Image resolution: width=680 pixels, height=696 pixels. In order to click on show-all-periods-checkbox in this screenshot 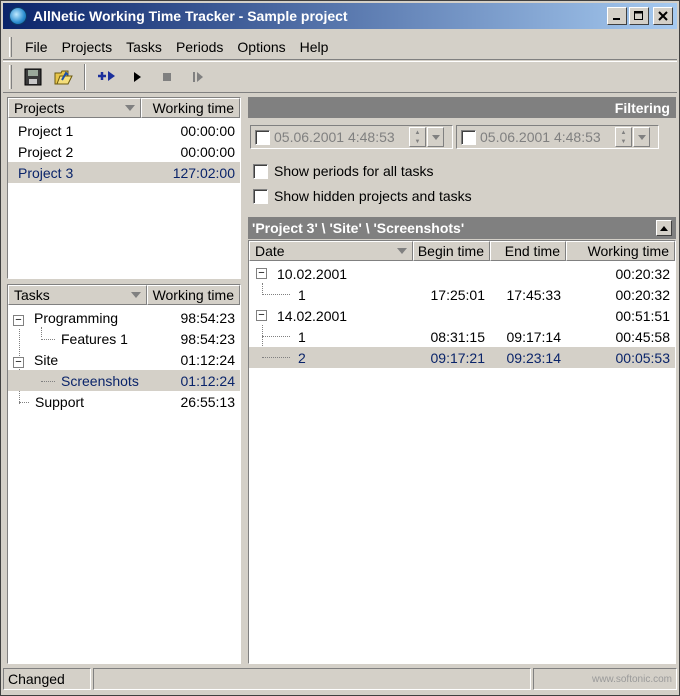, I will do `click(260, 171)`.